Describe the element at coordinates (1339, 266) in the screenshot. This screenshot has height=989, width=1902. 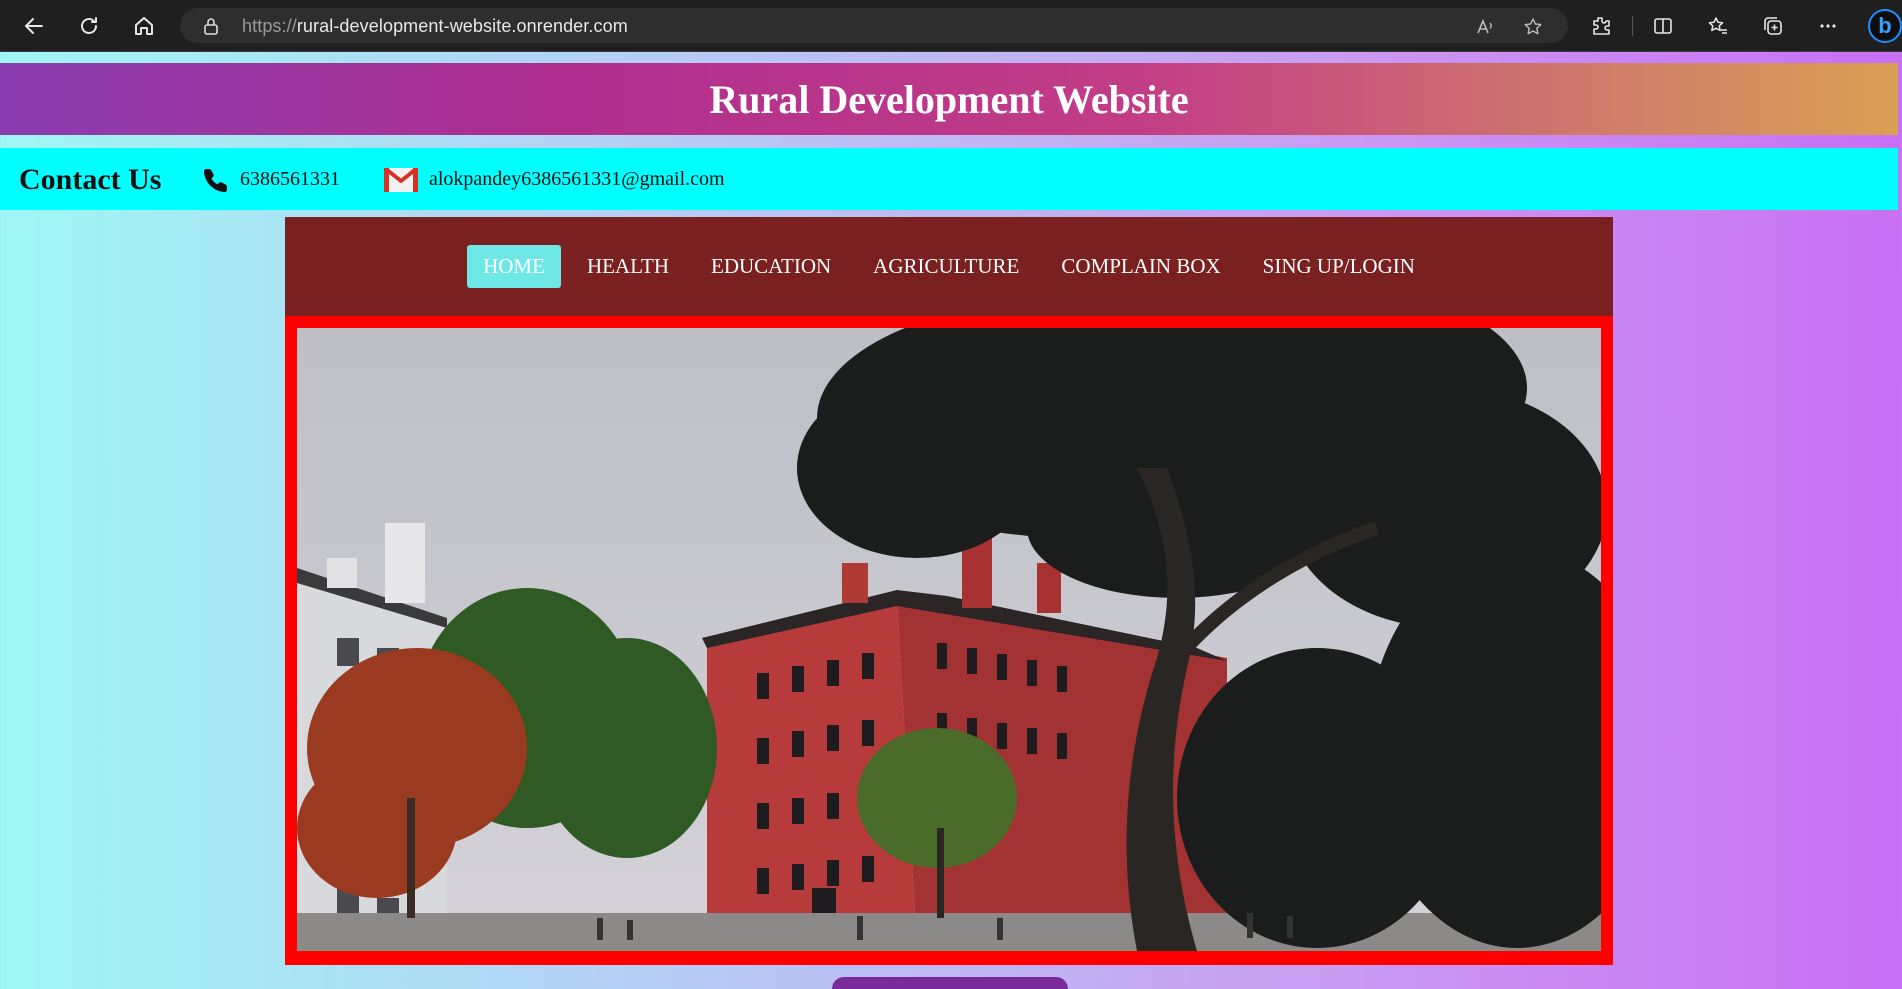
I see `nav-item-signup-login: SING UP/LOGIN` at that location.